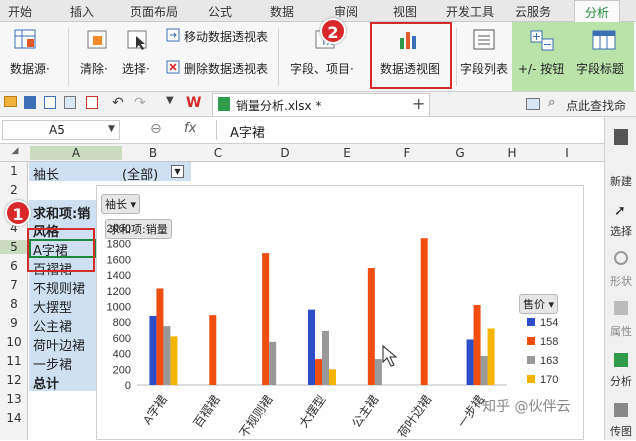 The width and height of the screenshot is (636, 441). I want to click on field-title-button: 字段标题, so click(600, 68).